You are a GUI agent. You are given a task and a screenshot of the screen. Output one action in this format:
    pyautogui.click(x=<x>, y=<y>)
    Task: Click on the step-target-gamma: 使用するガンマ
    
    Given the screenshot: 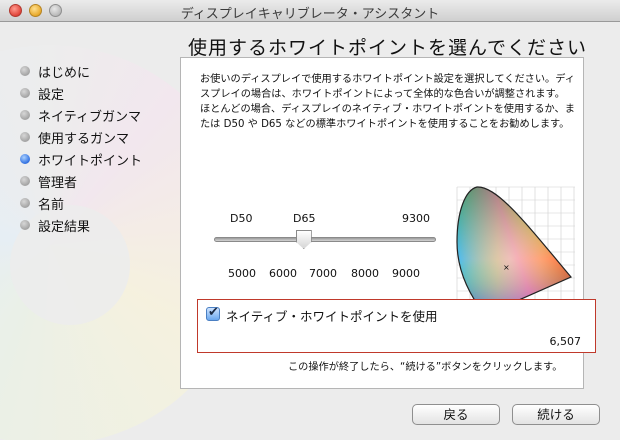 What is the action you would take?
    pyautogui.click(x=95, y=137)
    